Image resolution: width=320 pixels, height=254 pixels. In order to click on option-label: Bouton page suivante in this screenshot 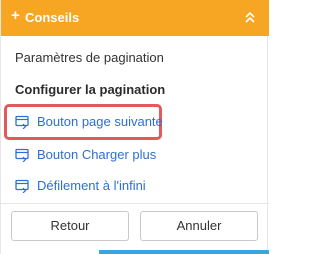, I will do `click(100, 121)`.